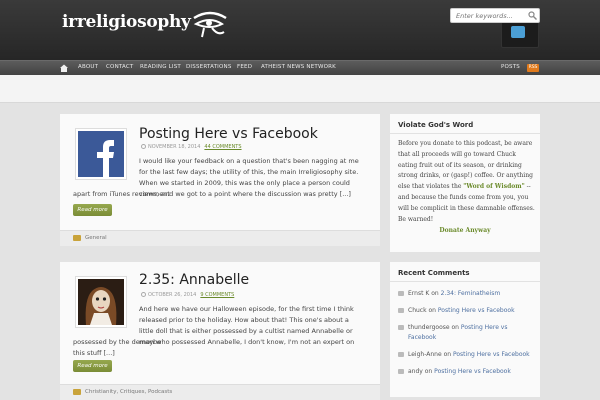 Image resolution: width=600 pixels, height=400 pixels. I want to click on nav-about: ABOUT, so click(88, 67).